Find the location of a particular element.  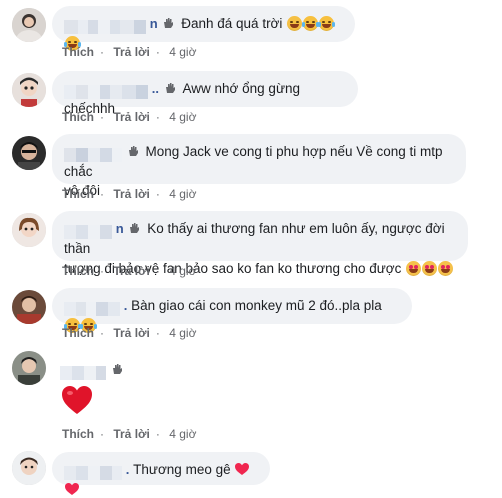

heart-emoji-icon is located at coordinates (77, 400).